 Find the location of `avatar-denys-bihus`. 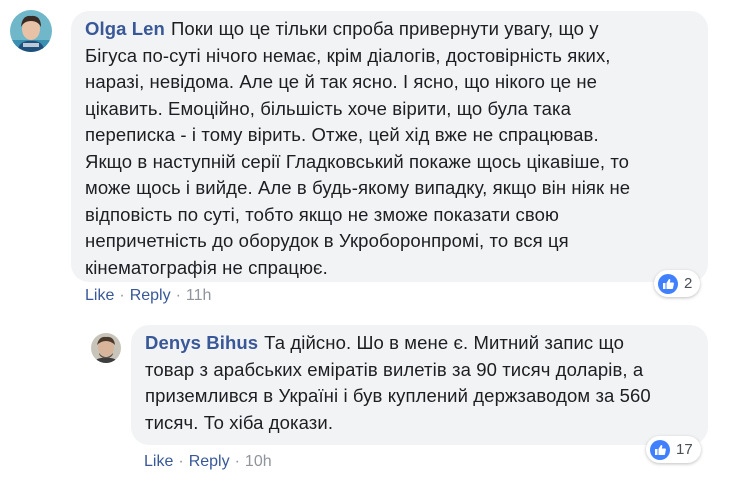

avatar-denys-bihus is located at coordinates (106, 348).